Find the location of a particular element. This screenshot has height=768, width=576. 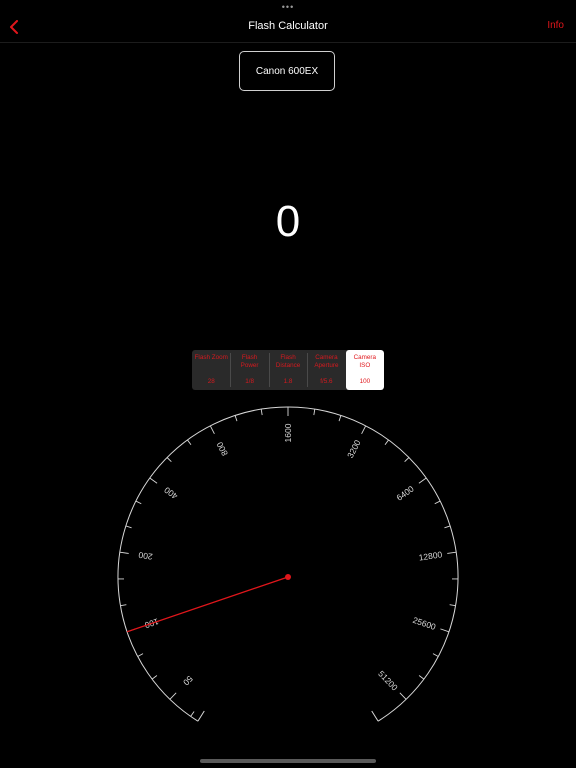

dial-label: 51200 is located at coordinates (388, 681).